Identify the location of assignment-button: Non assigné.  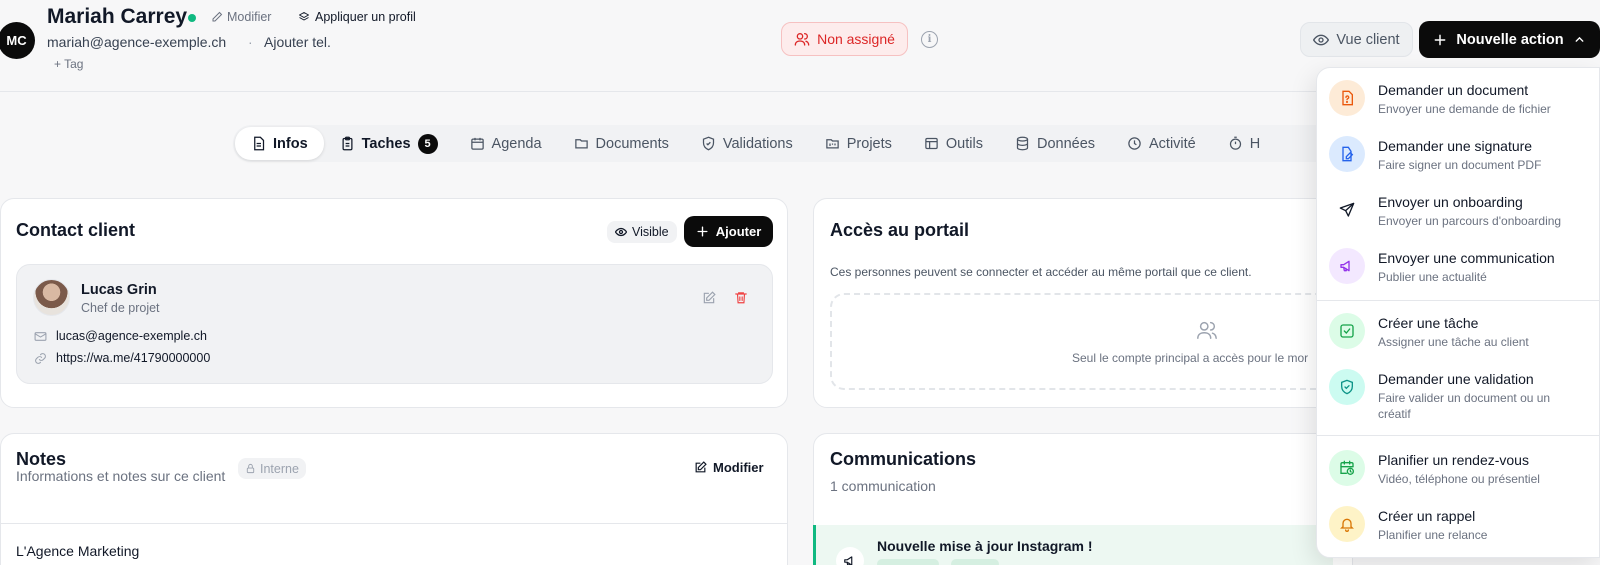
(844, 39).